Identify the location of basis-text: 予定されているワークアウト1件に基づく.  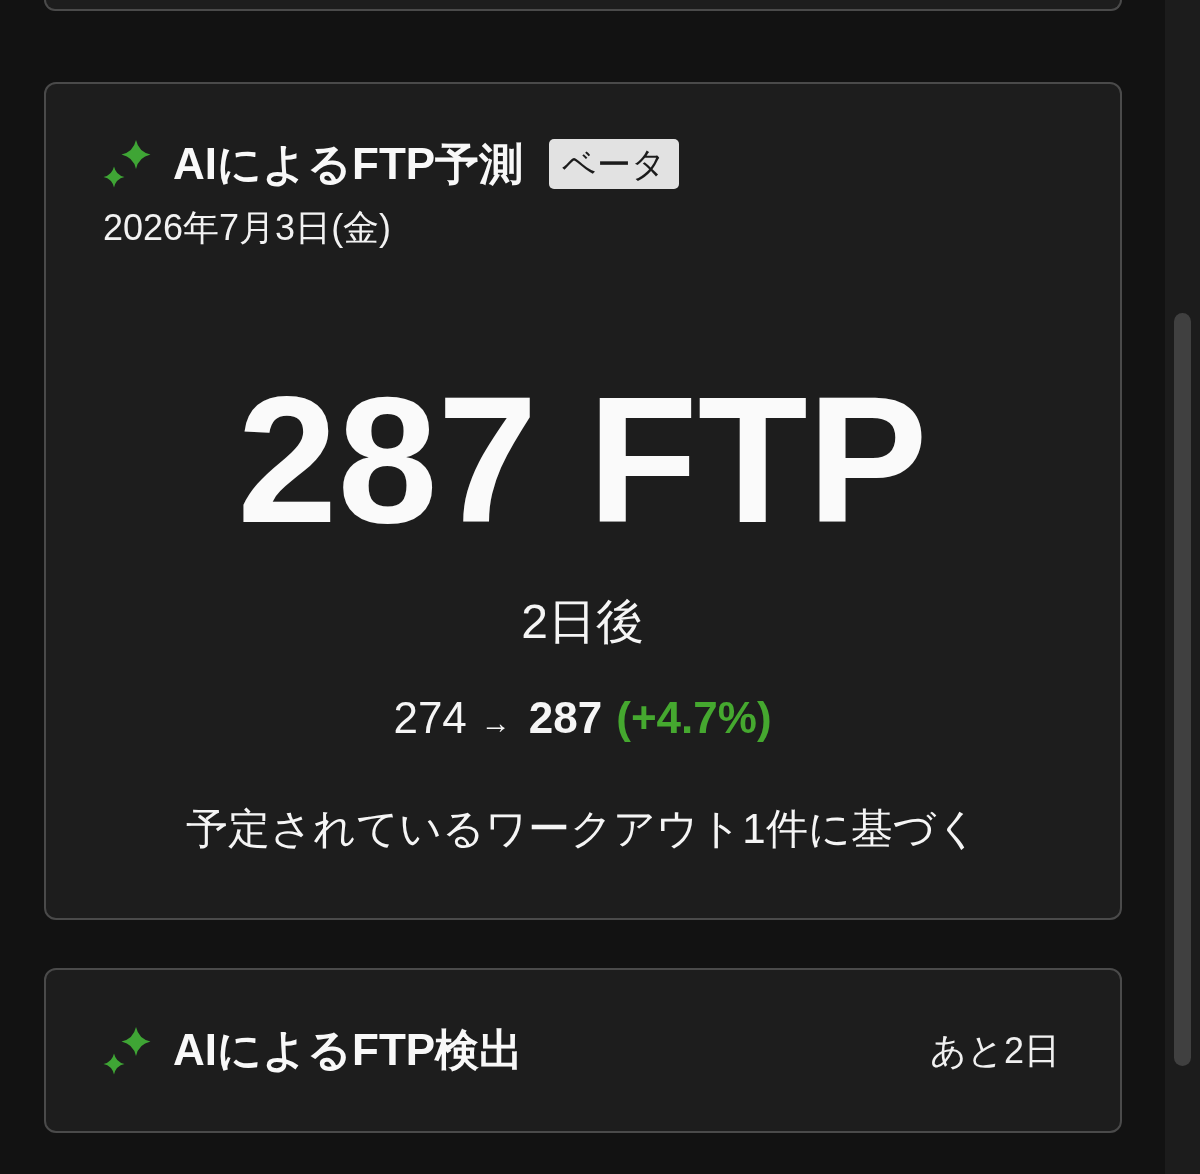
(582, 829).